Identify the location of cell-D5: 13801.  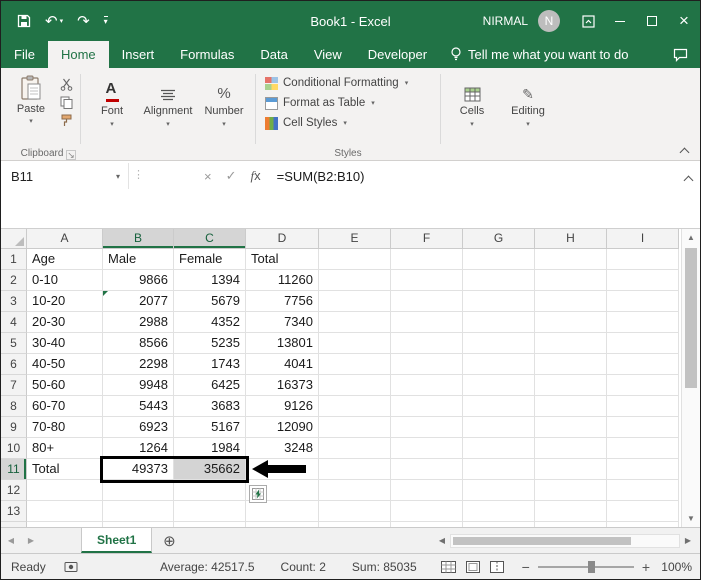
(282, 343).